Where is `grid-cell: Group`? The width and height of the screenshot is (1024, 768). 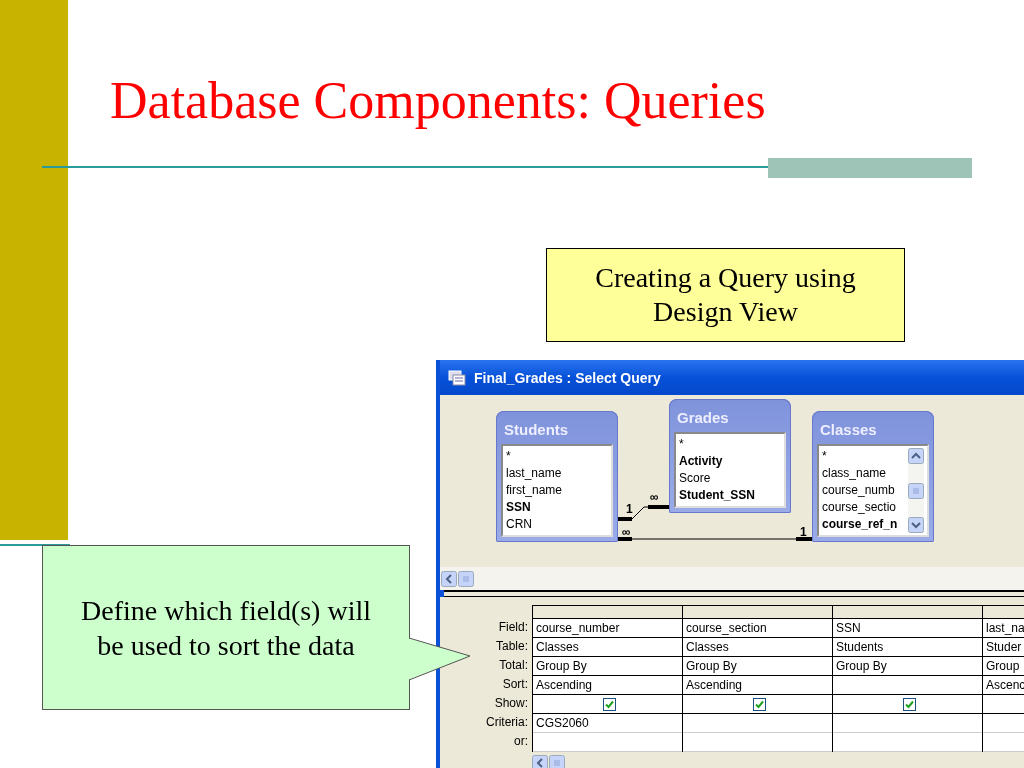
grid-cell: Group is located at coordinates (1003, 666).